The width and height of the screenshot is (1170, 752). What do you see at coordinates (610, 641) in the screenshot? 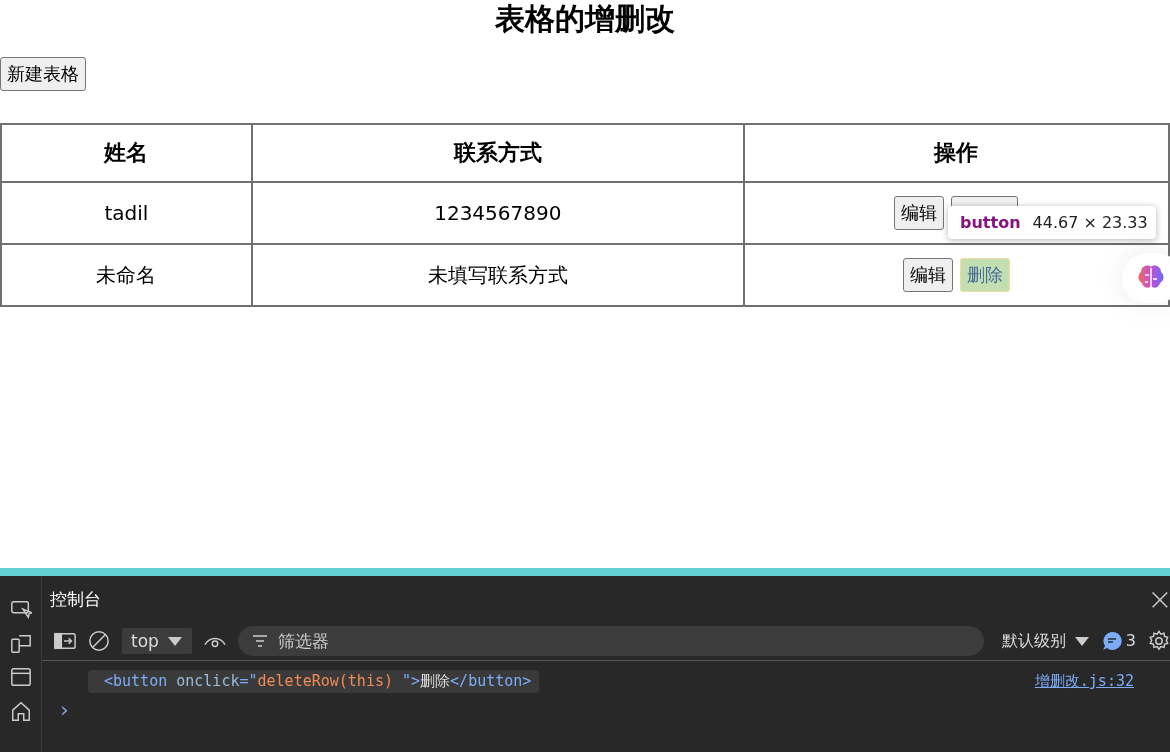
I see `filter-field: 筛选器` at bounding box center [610, 641].